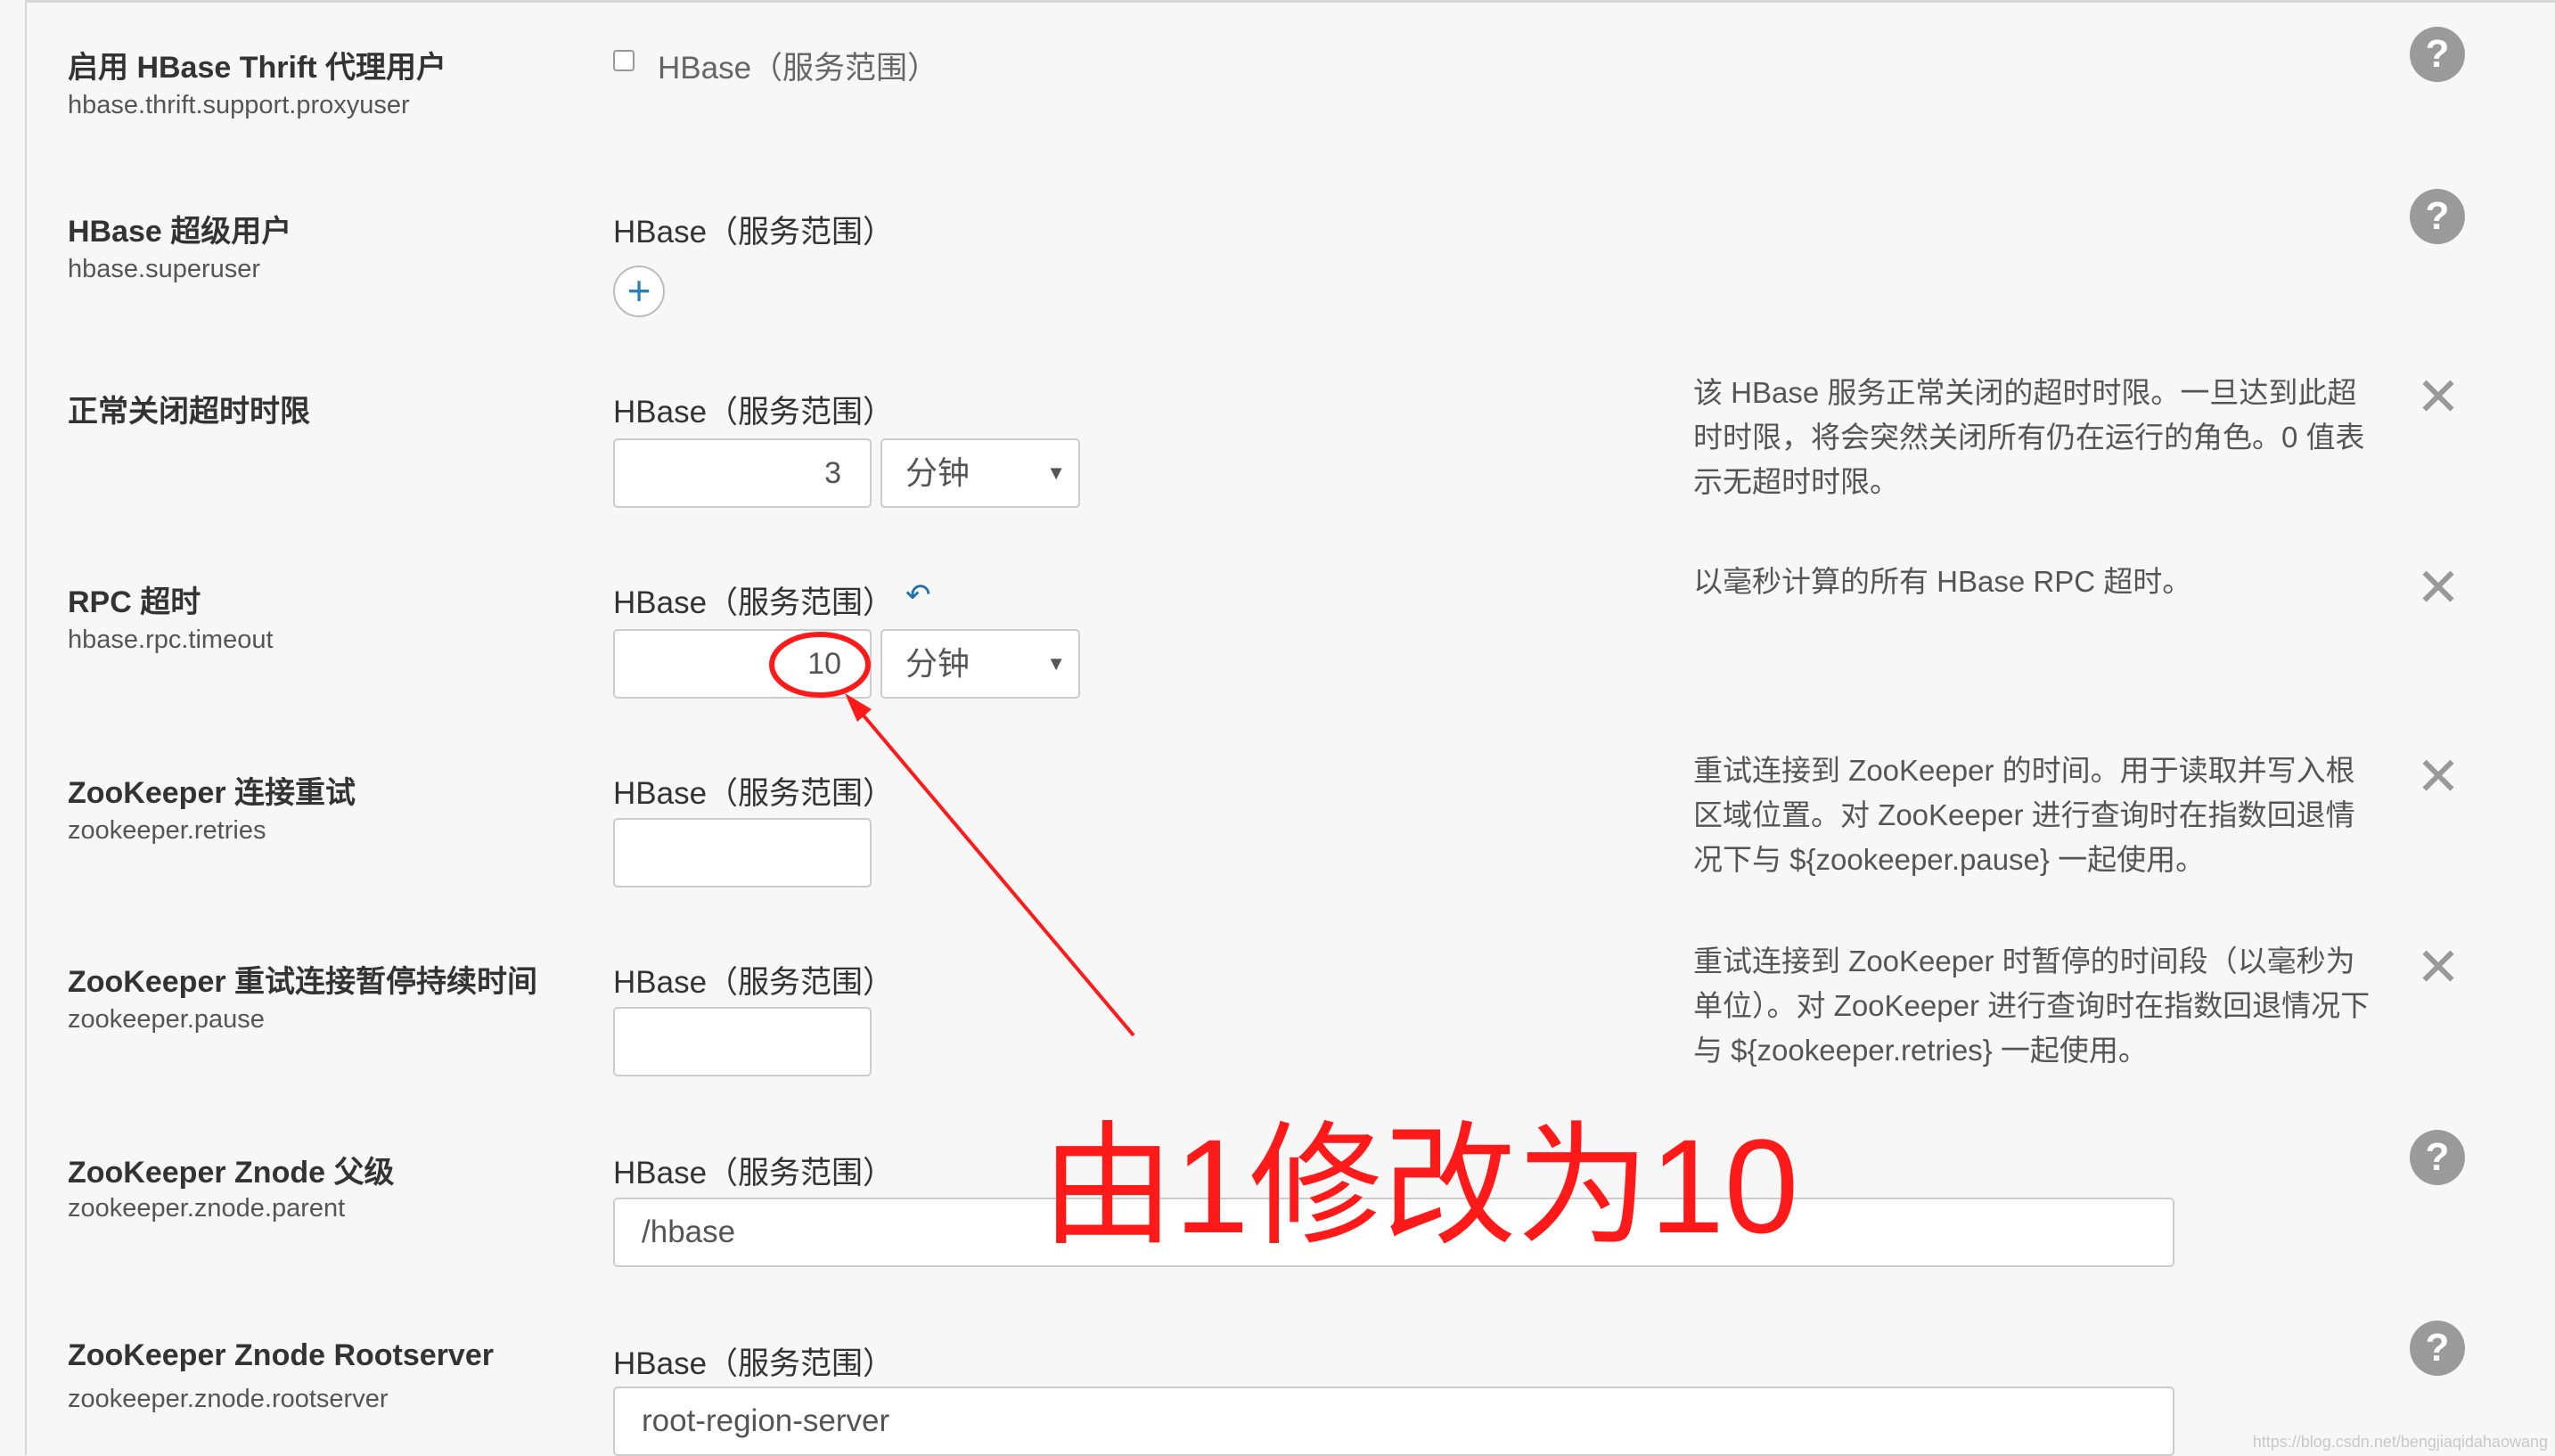 The height and width of the screenshot is (1456, 2555). Describe the element at coordinates (212, 793) in the screenshot. I see `setting-name: ZooKeeper 连接重试` at that location.